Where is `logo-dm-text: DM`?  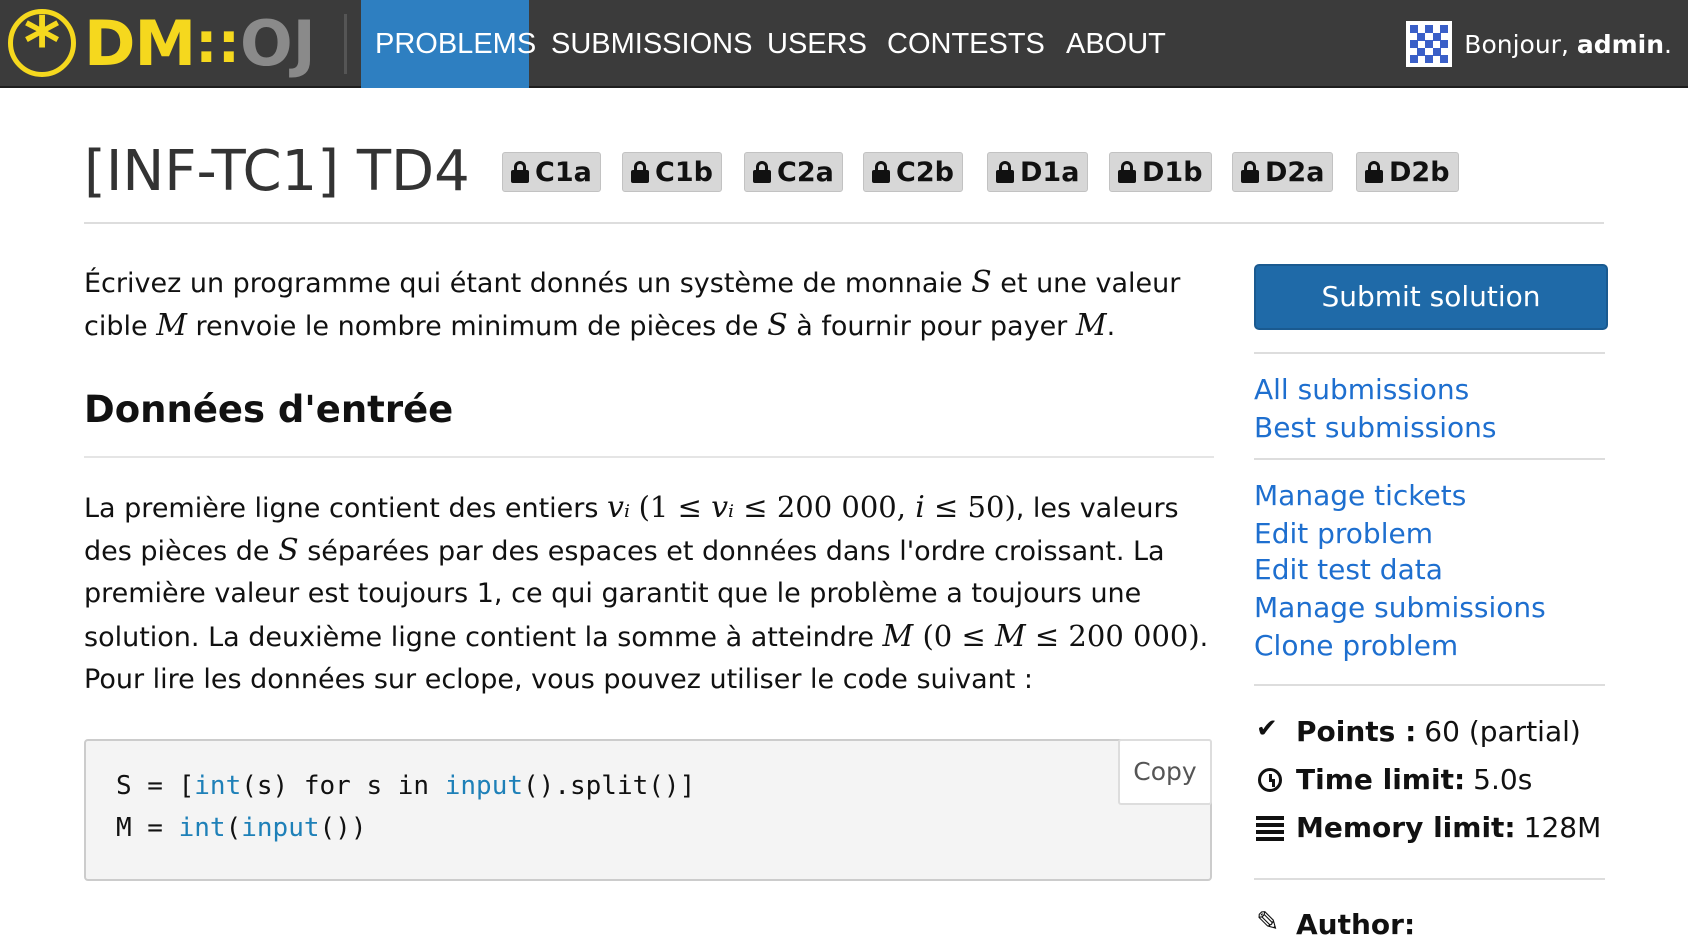
logo-dm-text: DM is located at coordinates (140, 43).